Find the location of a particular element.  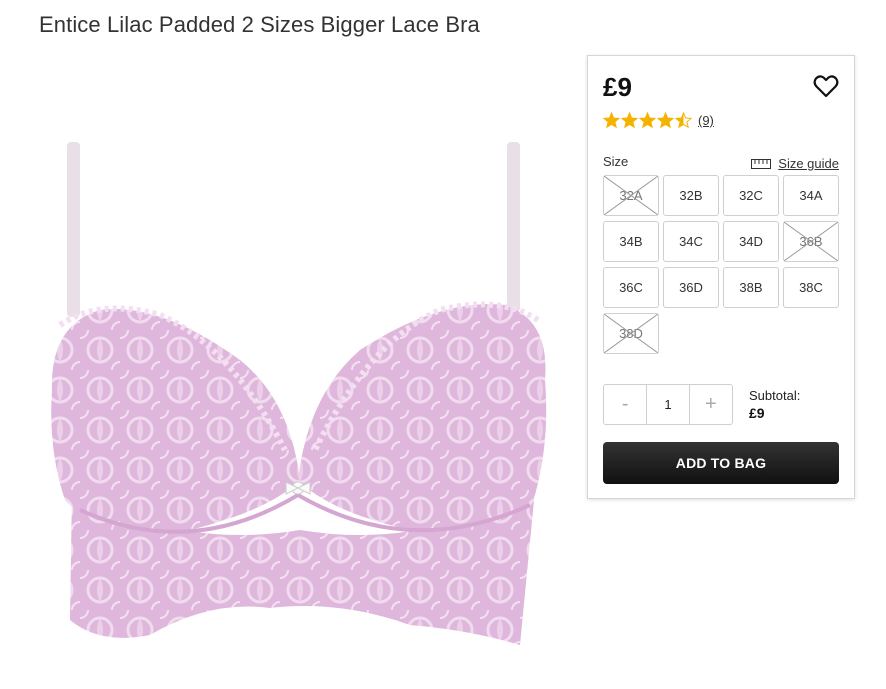

size-option-label: 34A is located at coordinates (811, 195).